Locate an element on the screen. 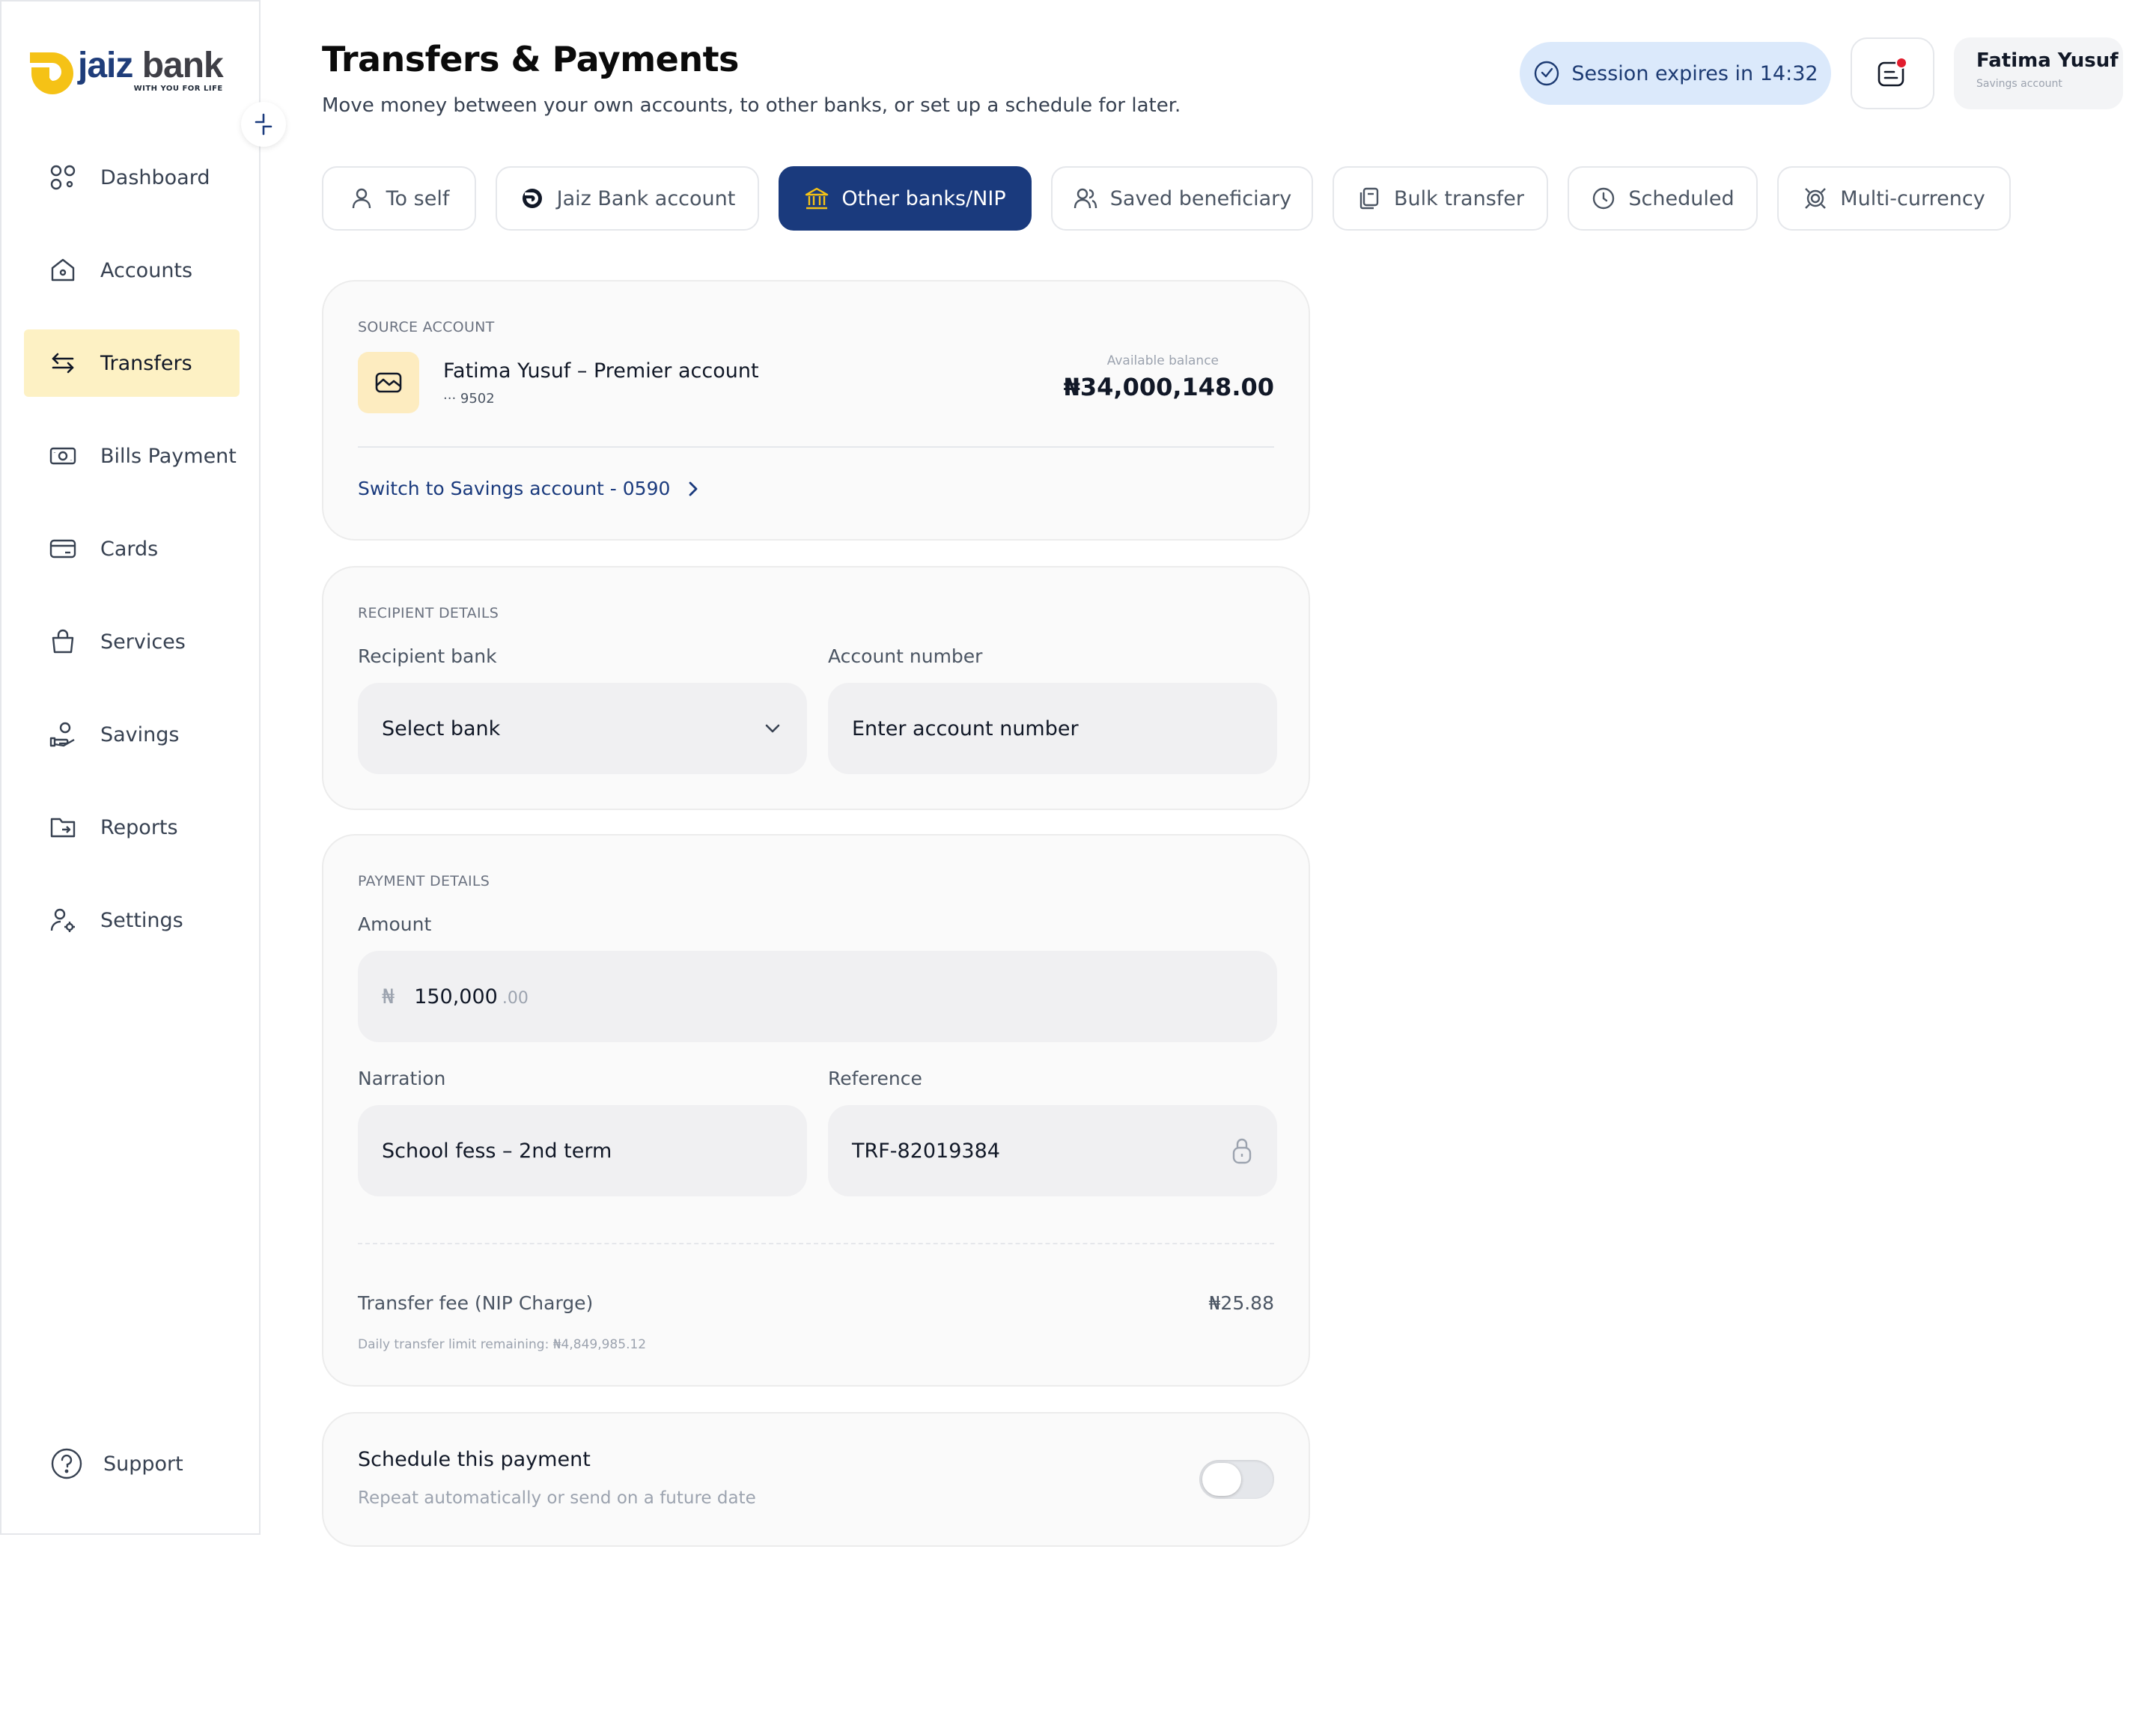 Image resolution: width=2156 pixels, height=1716 pixels. narration-label: Narration is located at coordinates (402, 1078).